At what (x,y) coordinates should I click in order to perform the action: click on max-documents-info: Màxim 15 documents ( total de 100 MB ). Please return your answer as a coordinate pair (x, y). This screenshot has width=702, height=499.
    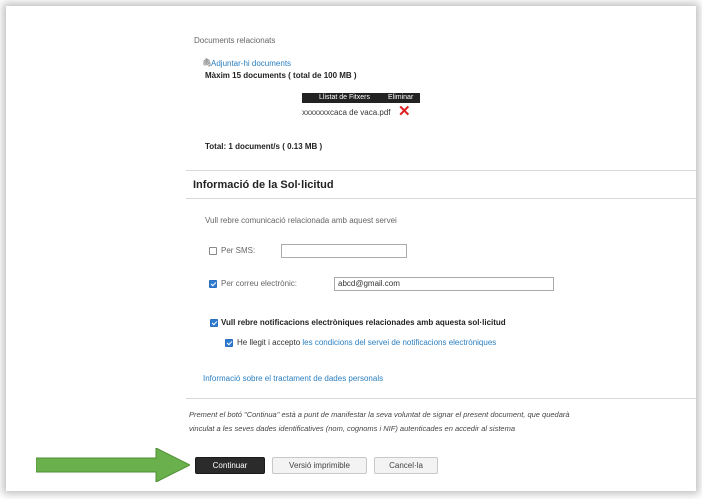
    Looking at the image, I should click on (281, 75).